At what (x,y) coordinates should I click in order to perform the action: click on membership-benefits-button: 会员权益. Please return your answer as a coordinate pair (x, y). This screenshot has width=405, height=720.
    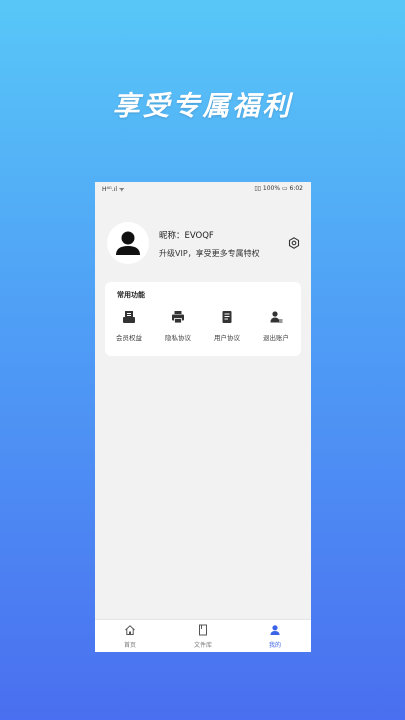
    Looking at the image, I should click on (129, 326).